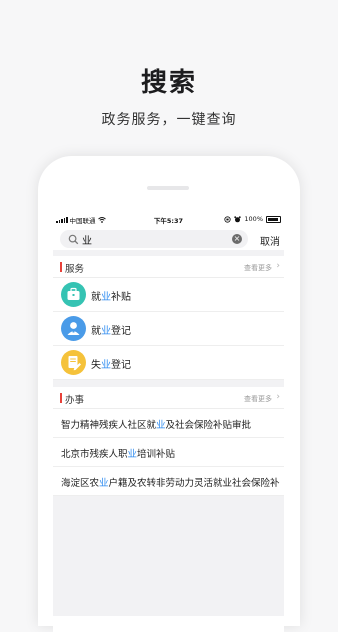 This screenshot has width=338, height=632. Describe the element at coordinates (73, 328) in the screenshot. I see `person-icon` at that location.